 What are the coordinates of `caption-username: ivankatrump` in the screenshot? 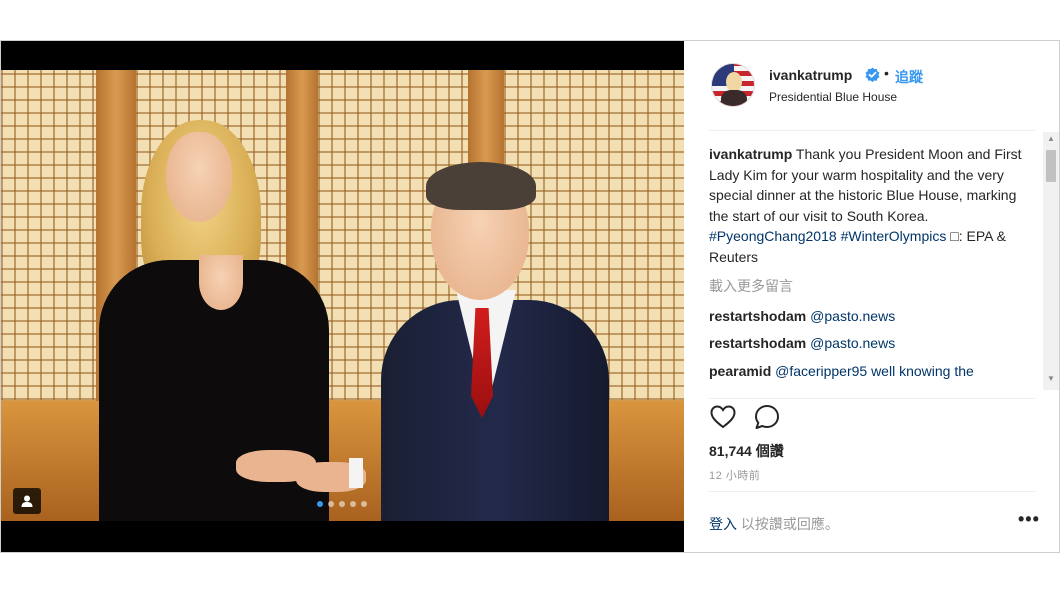 It's located at (750, 154).